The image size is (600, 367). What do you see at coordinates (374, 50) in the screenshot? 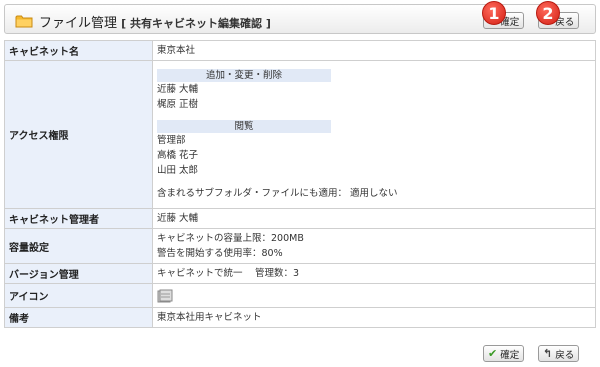
I see `cabinet-name-value: 東京本社` at bounding box center [374, 50].